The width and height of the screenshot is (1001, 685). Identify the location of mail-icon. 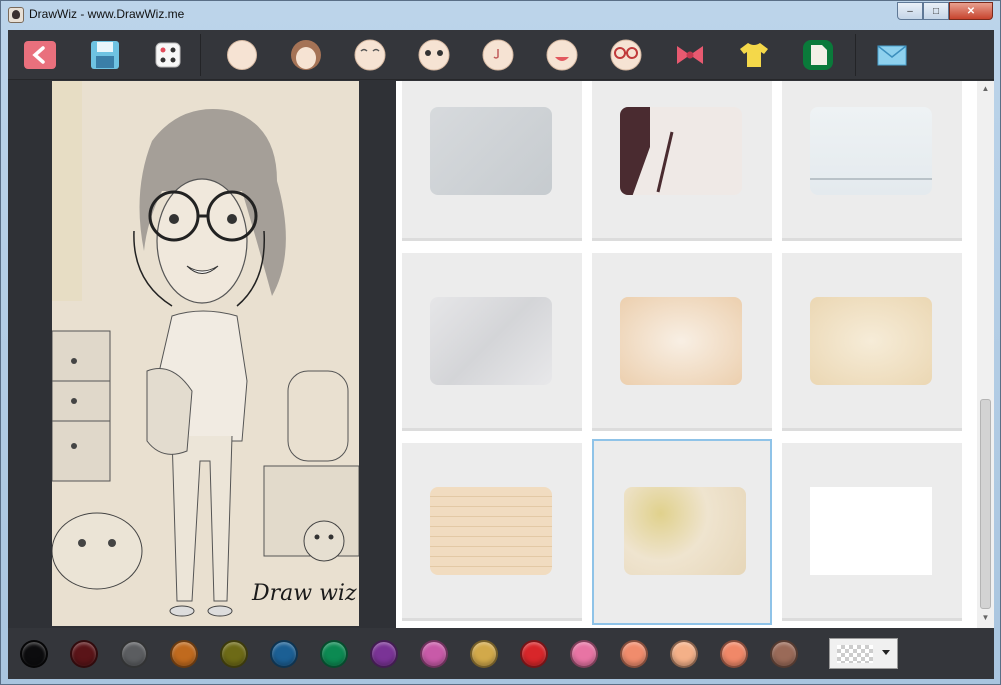
(892, 55).